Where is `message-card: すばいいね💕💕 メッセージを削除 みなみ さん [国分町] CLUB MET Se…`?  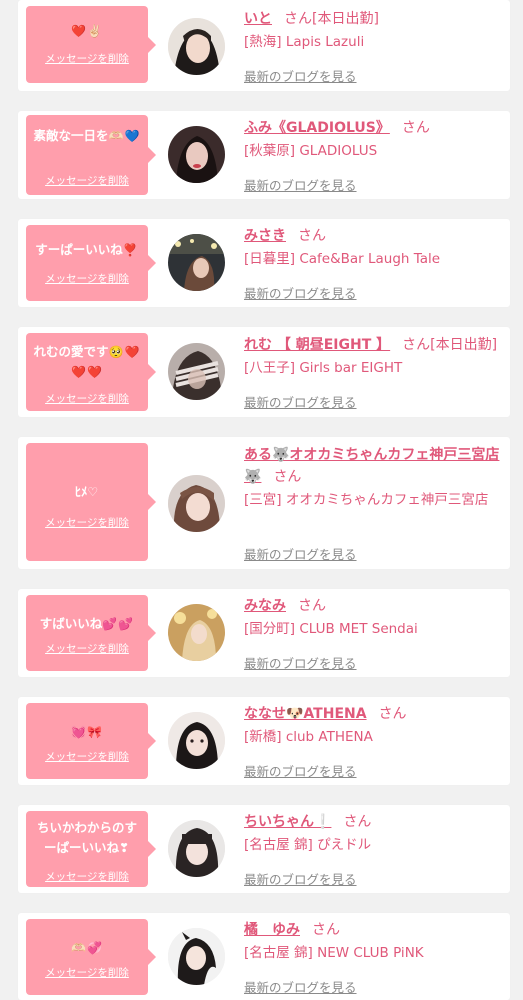
message-card: すばいいね💕💕 メッセージを削除 みなみ さん [国分町] CLUB MET Se… is located at coordinates (264, 633).